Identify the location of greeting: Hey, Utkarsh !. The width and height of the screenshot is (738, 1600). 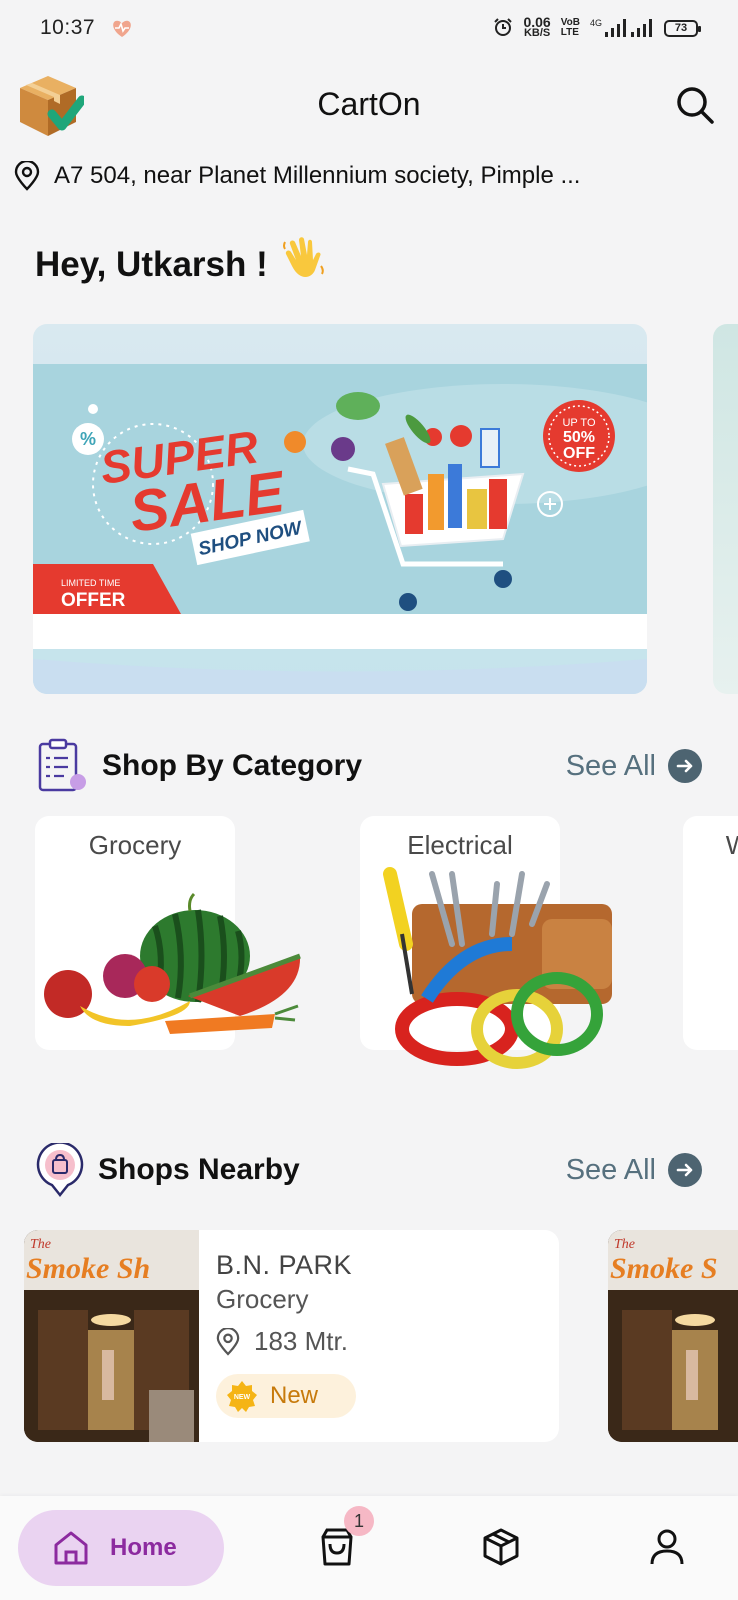
(180, 264).